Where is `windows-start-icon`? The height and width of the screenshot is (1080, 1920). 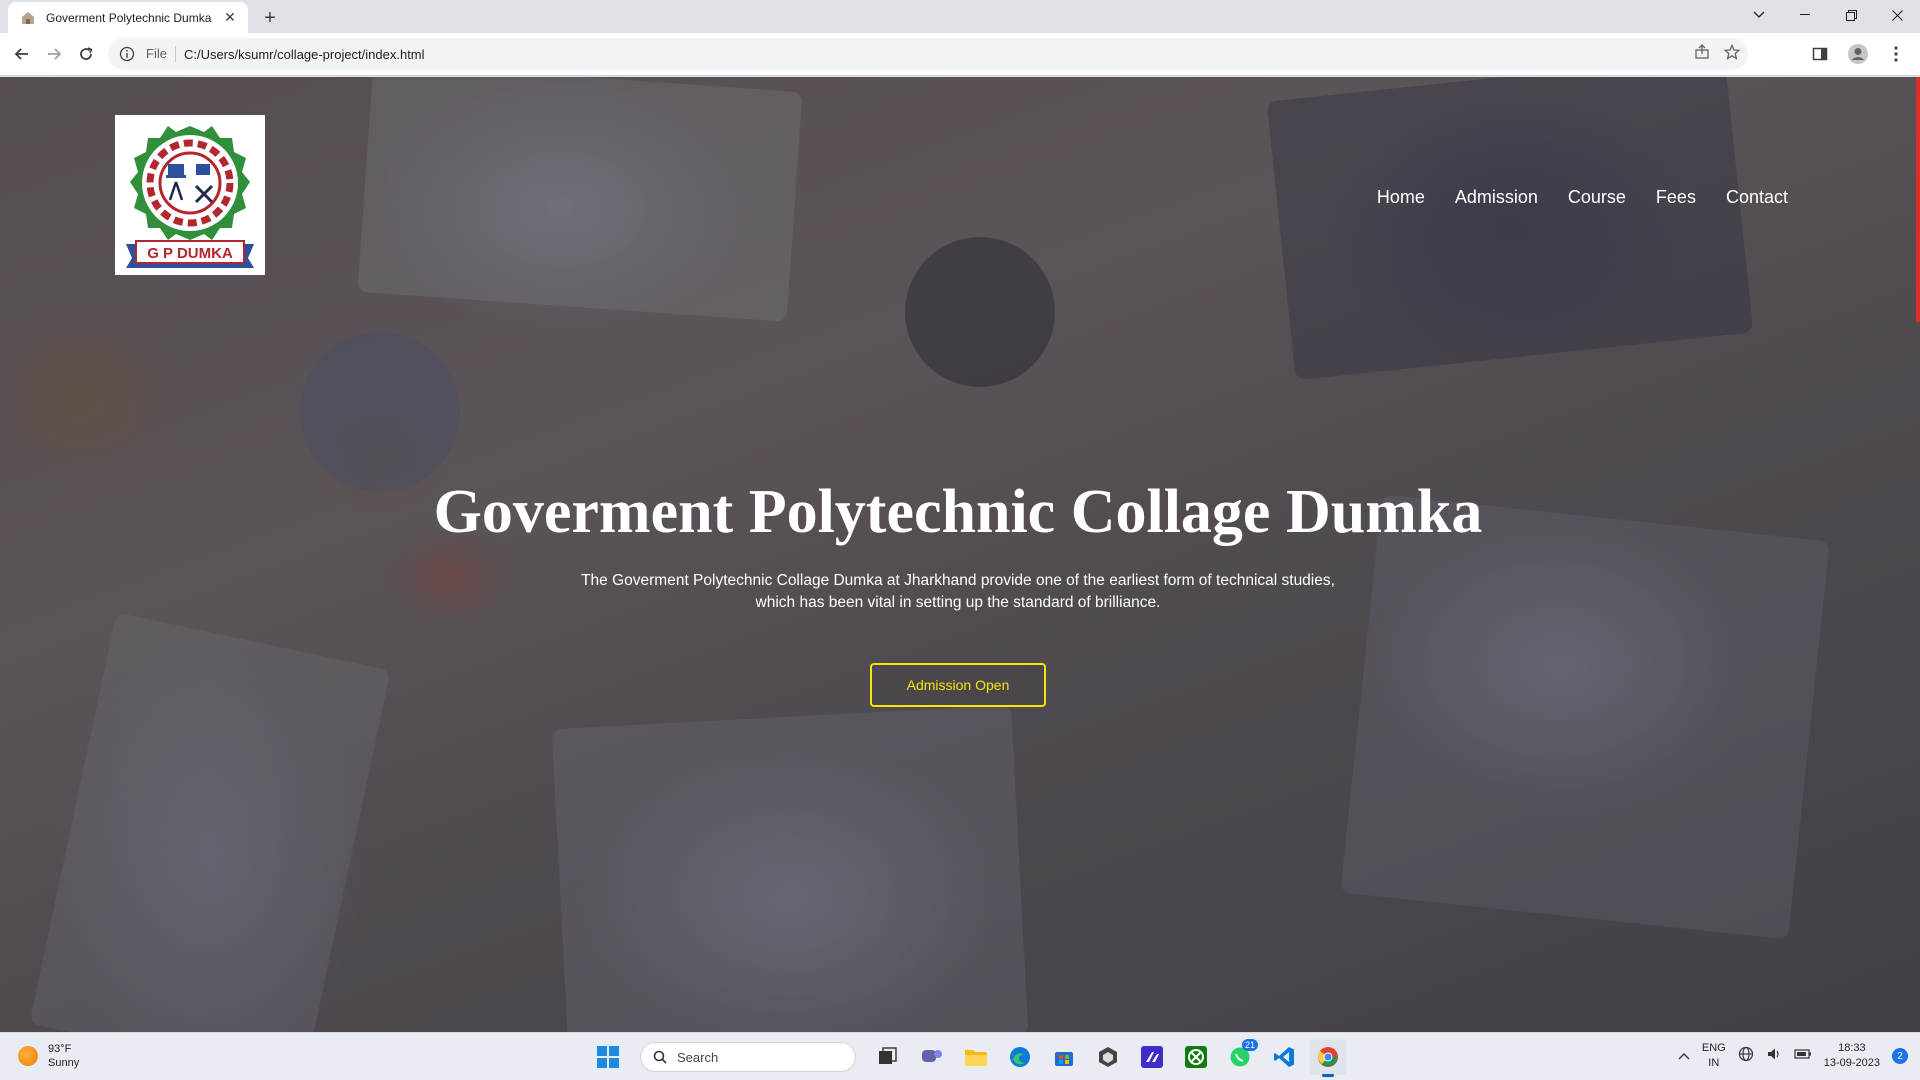
windows-start-icon is located at coordinates (608, 1057).